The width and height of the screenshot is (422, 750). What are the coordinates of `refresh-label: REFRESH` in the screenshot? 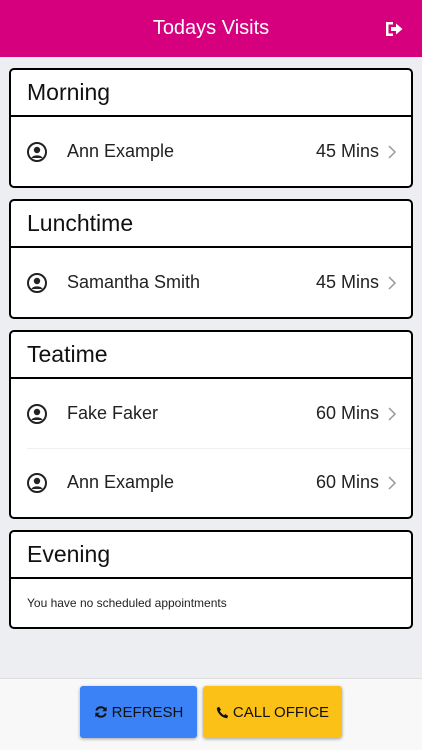 It's located at (147, 712).